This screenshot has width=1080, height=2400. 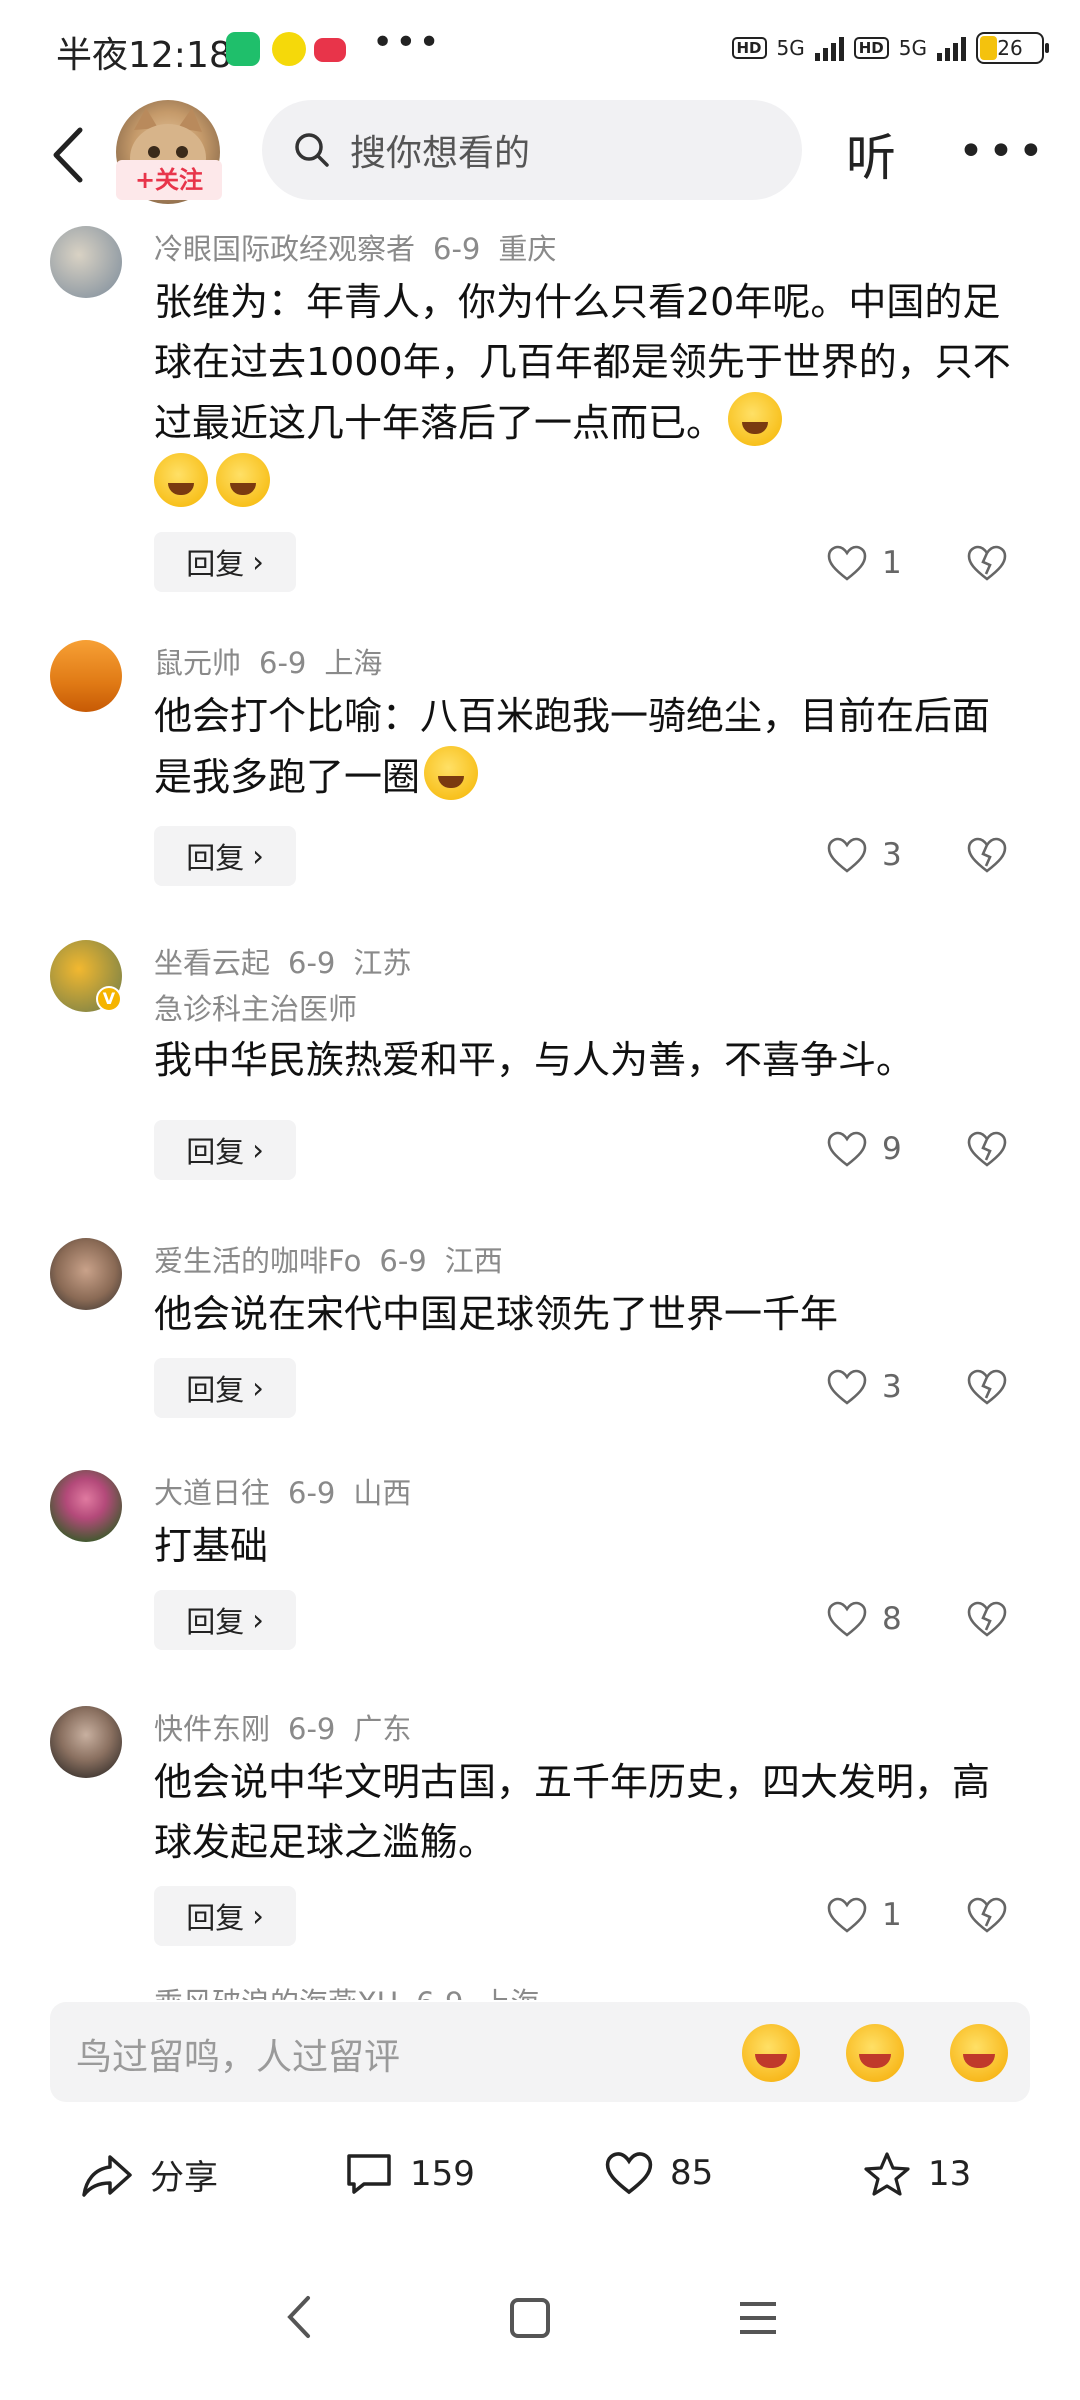 I want to click on comment-meta: 爱生活的咖啡Fo 6-9 江西, so click(x=337, y=1259).